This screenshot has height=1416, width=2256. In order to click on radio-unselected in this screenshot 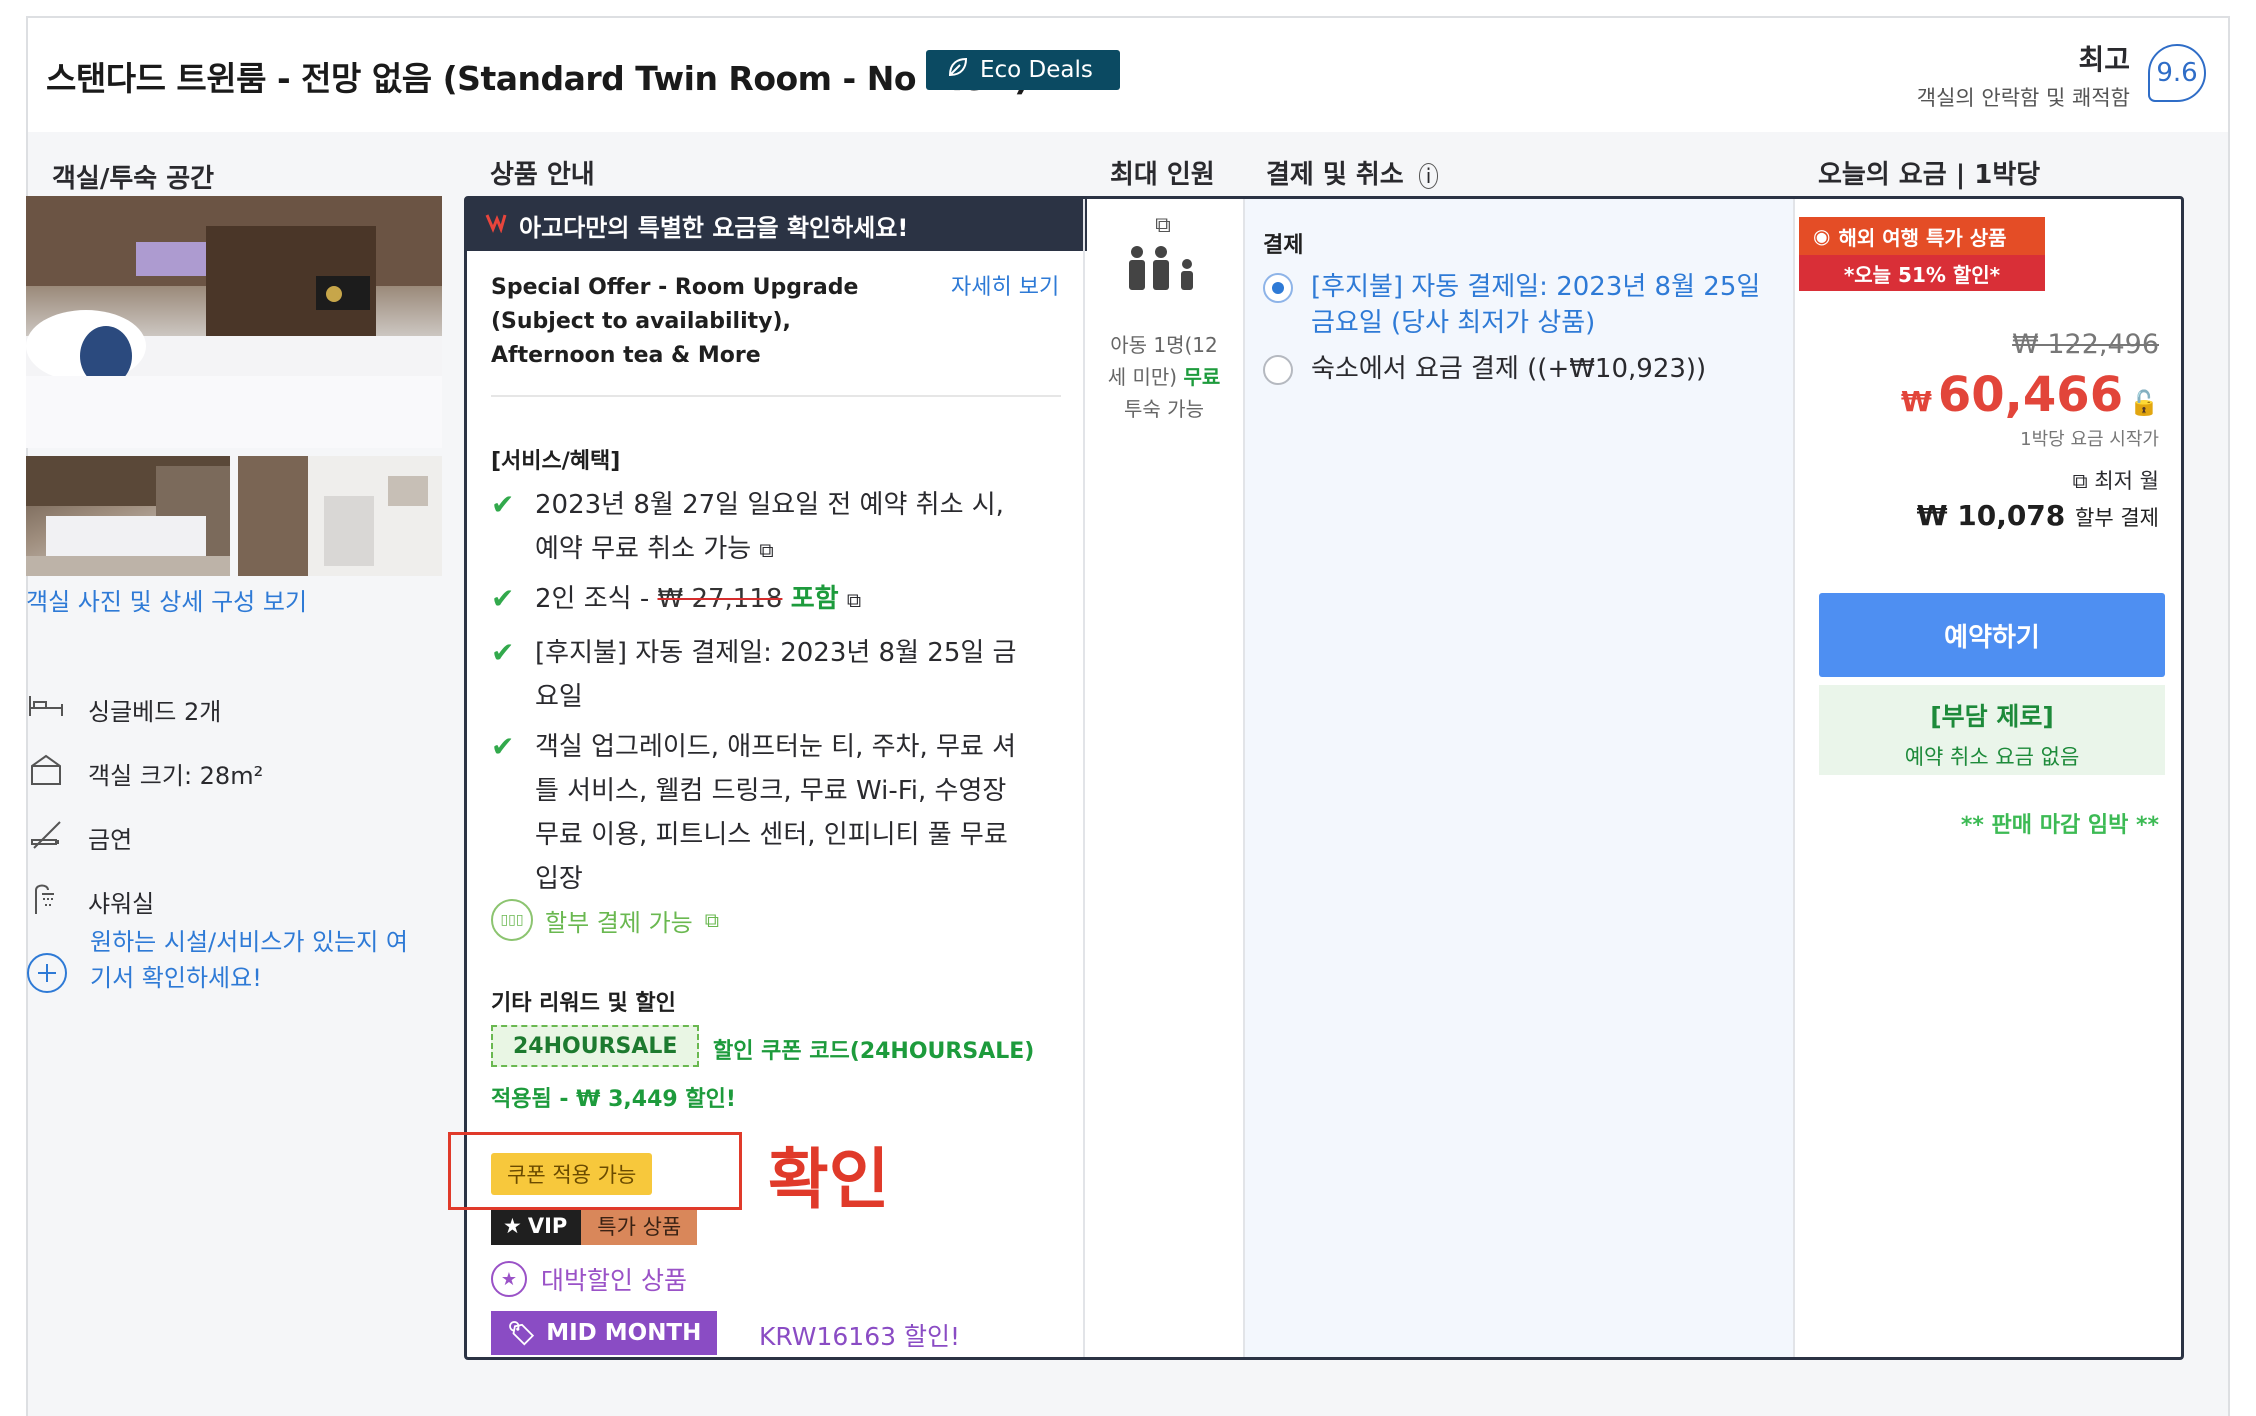, I will do `click(1278, 370)`.